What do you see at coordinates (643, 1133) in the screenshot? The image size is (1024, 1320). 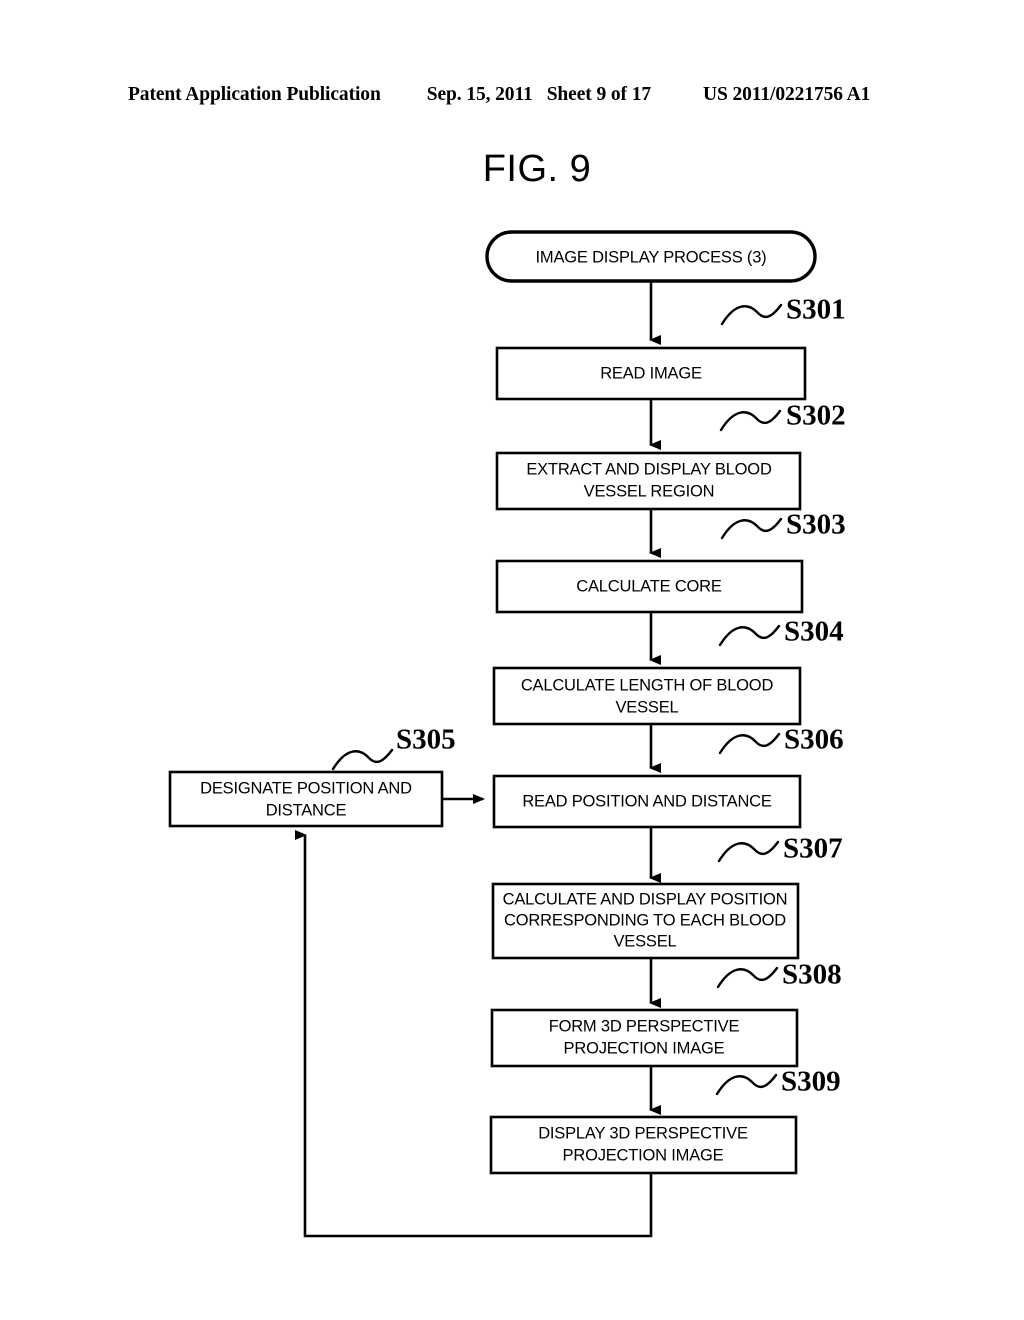 I see `node-s309-label-line1: DISPLAY 3D PERSPECTIVE` at bounding box center [643, 1133].